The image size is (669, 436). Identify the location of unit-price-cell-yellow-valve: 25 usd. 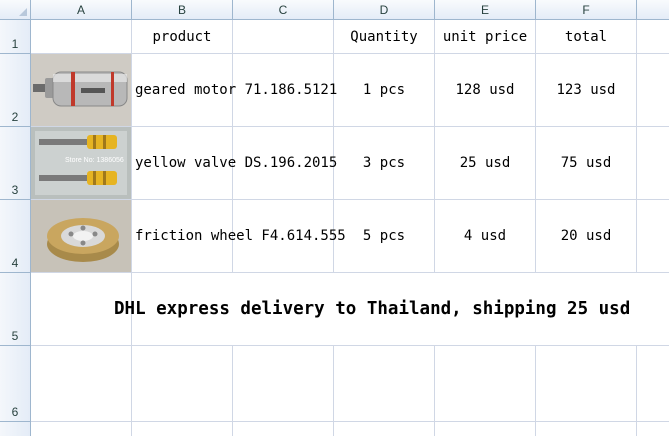
(485, 163).